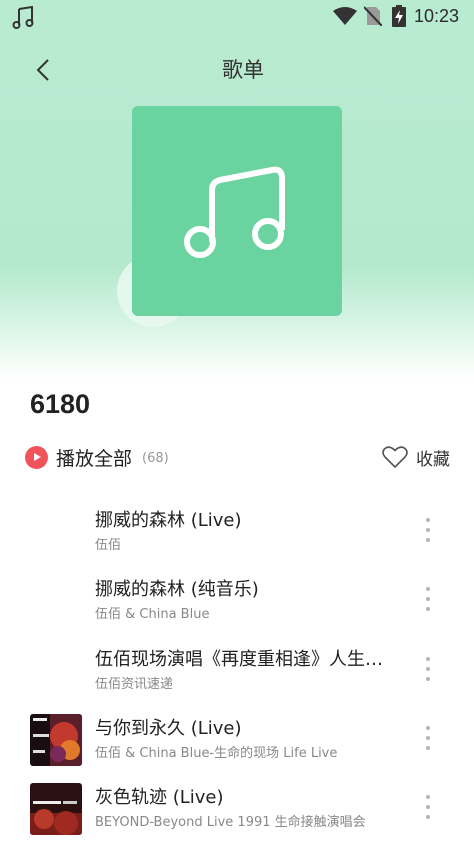 The height and width of the screenshot is (843, 474). Describe the element at coordinates (433, 459) in the screenshot. I see `favorite-label: 收藏` at that location.